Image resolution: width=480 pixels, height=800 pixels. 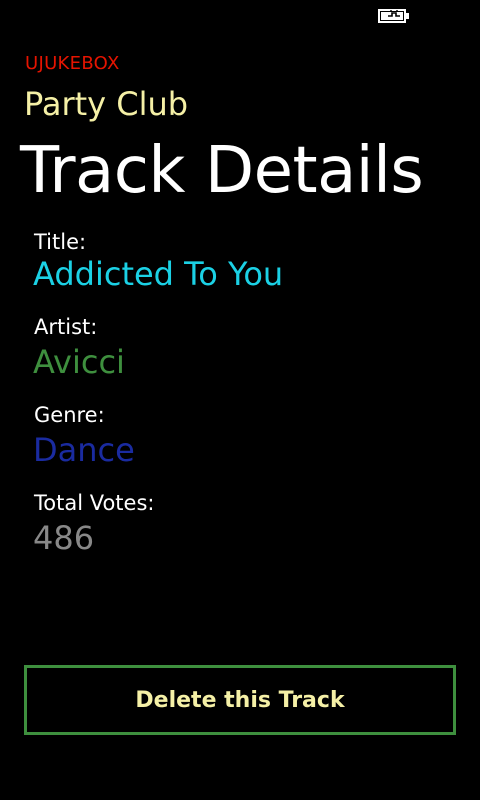 What do you see at coordinates (64, 538) in the screenshot?
I see `votes-value: 486` at bounding box center [64, 538].